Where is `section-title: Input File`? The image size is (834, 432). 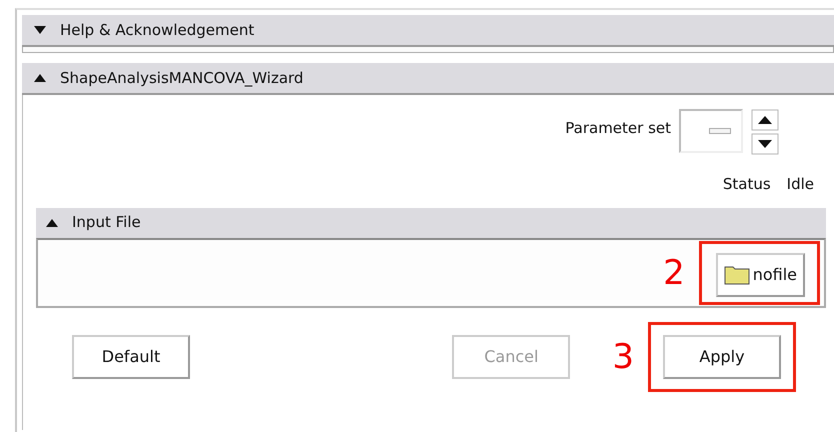
section-title: Input File is located at coordinates (106, 223).